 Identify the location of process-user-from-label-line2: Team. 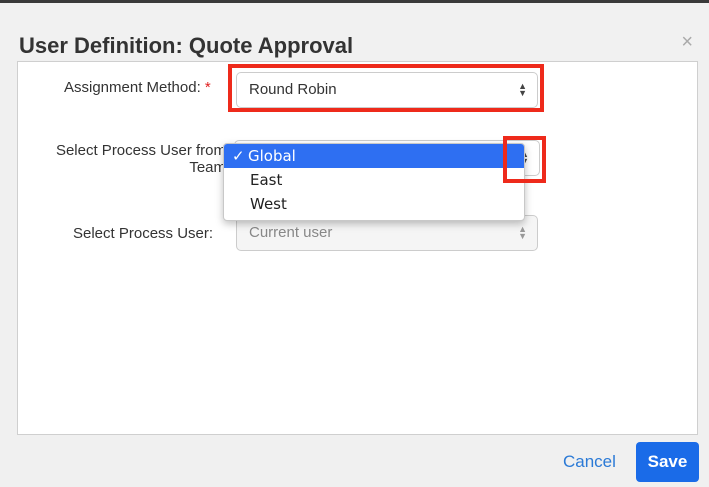
(207, 167).